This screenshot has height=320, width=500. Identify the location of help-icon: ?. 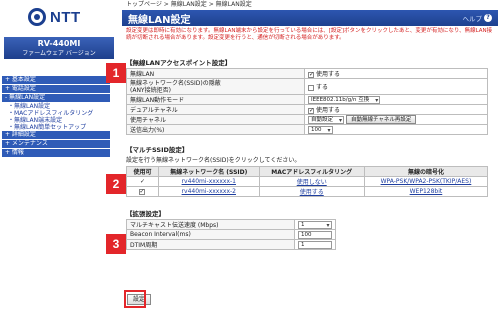
(488, 18).